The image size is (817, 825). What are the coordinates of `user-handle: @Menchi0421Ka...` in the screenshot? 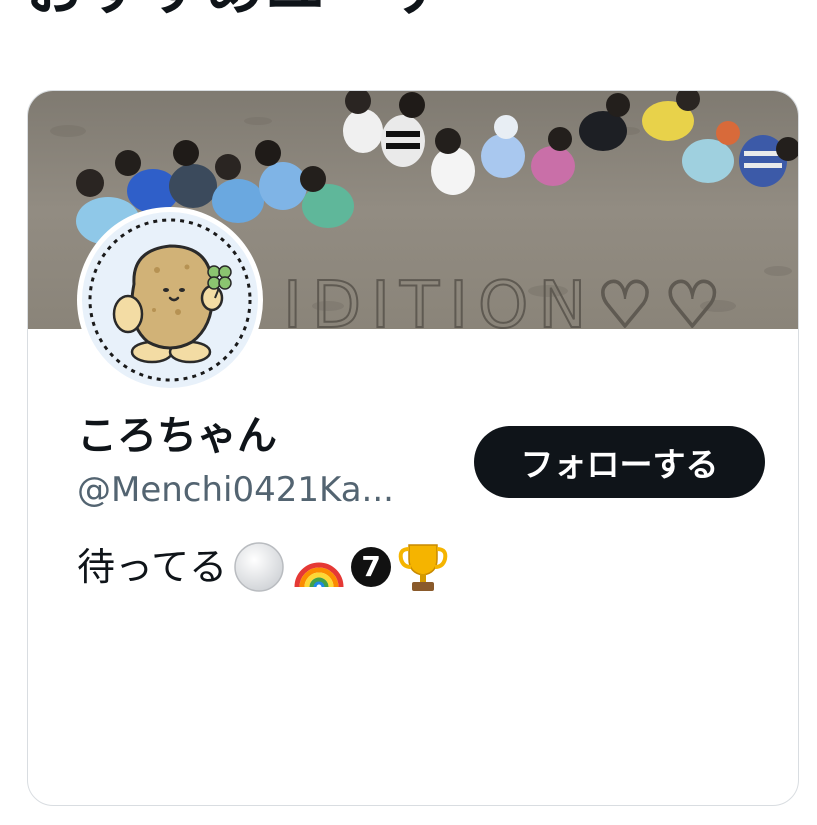 It's located at (268, 490).